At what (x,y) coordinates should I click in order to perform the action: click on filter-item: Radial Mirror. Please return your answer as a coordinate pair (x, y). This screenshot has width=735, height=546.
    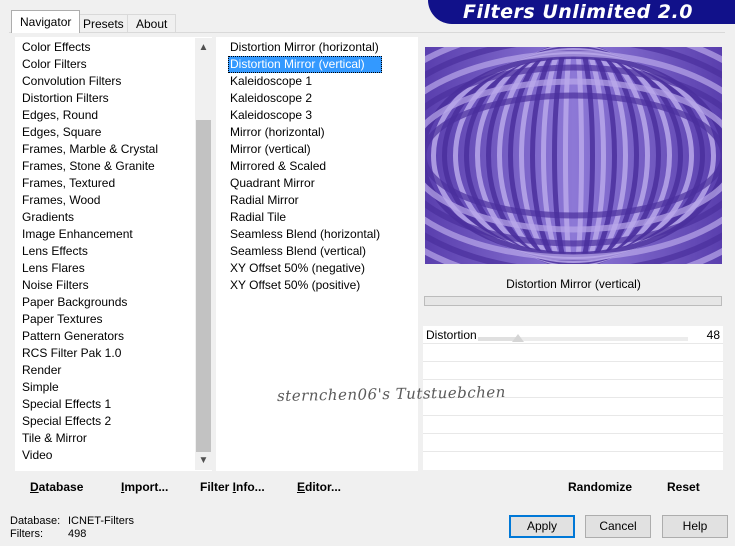
    Looking at the image, I should click on (305, 200).